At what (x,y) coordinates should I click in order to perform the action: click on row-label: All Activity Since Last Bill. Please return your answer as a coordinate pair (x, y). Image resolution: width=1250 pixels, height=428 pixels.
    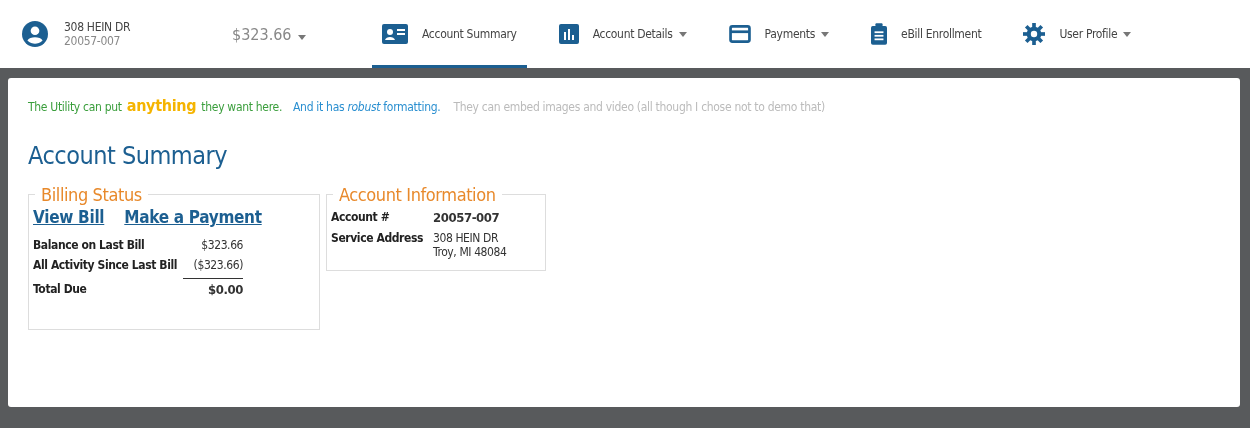
    Looking at the image, I should click on (108, 267).